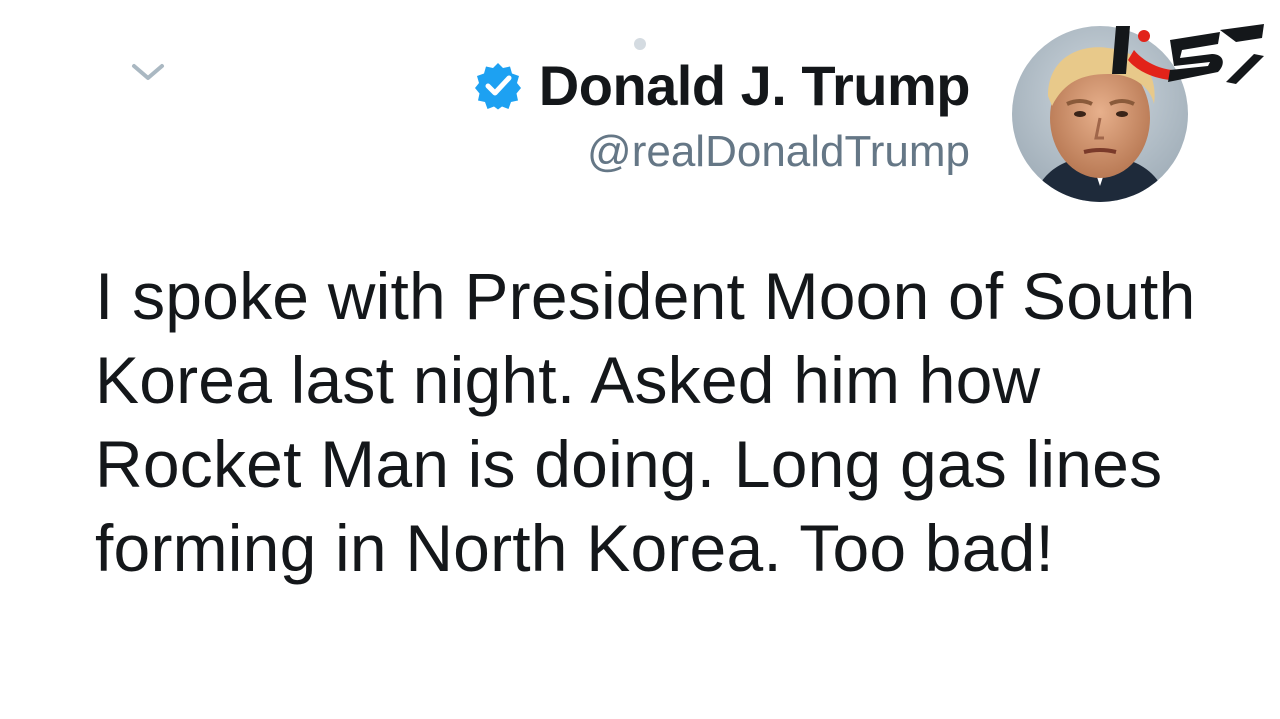  What do you see at coordinates (721, 152) in the screenshot?
I see `user-handle: @realDonaldTrump` at bounding box center [721, 152].